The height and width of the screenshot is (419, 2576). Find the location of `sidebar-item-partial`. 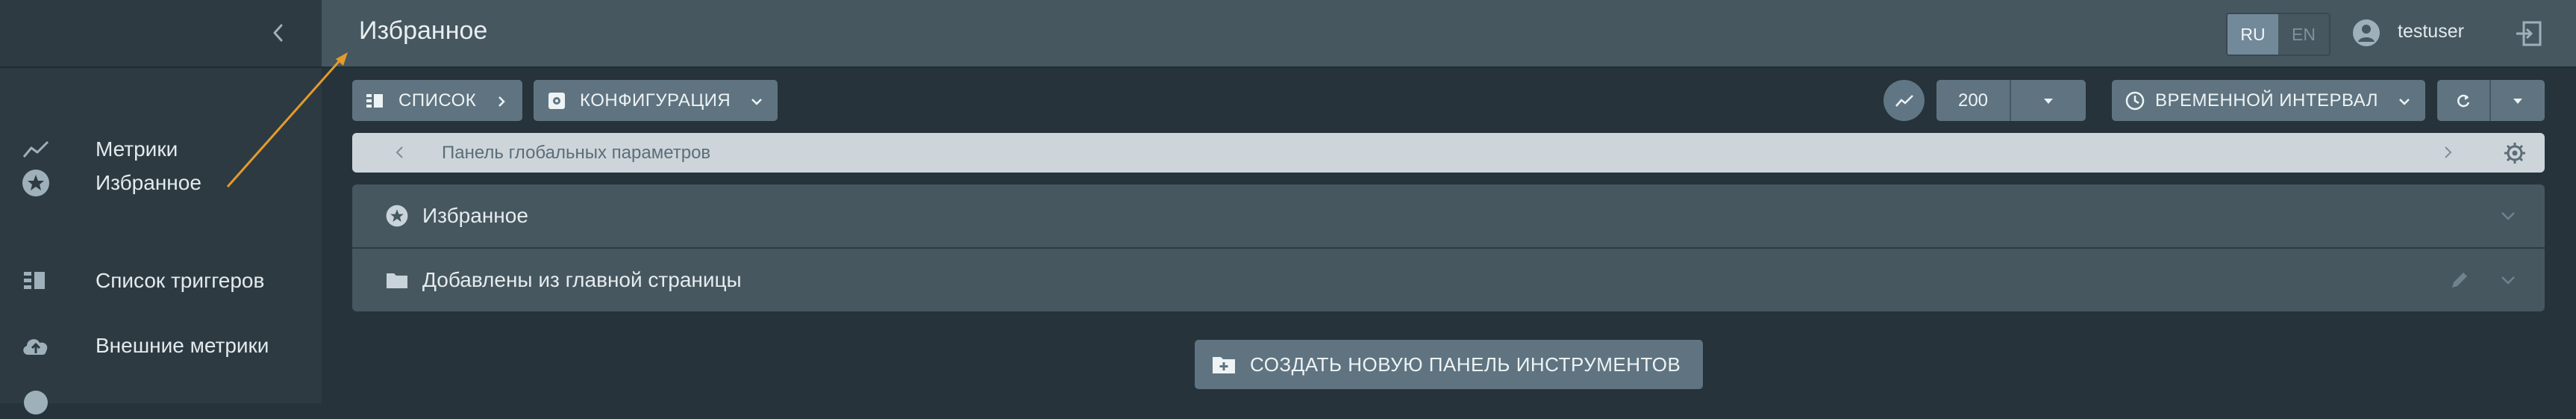

sidebar-item-partial is located at coordinates (161, 400).